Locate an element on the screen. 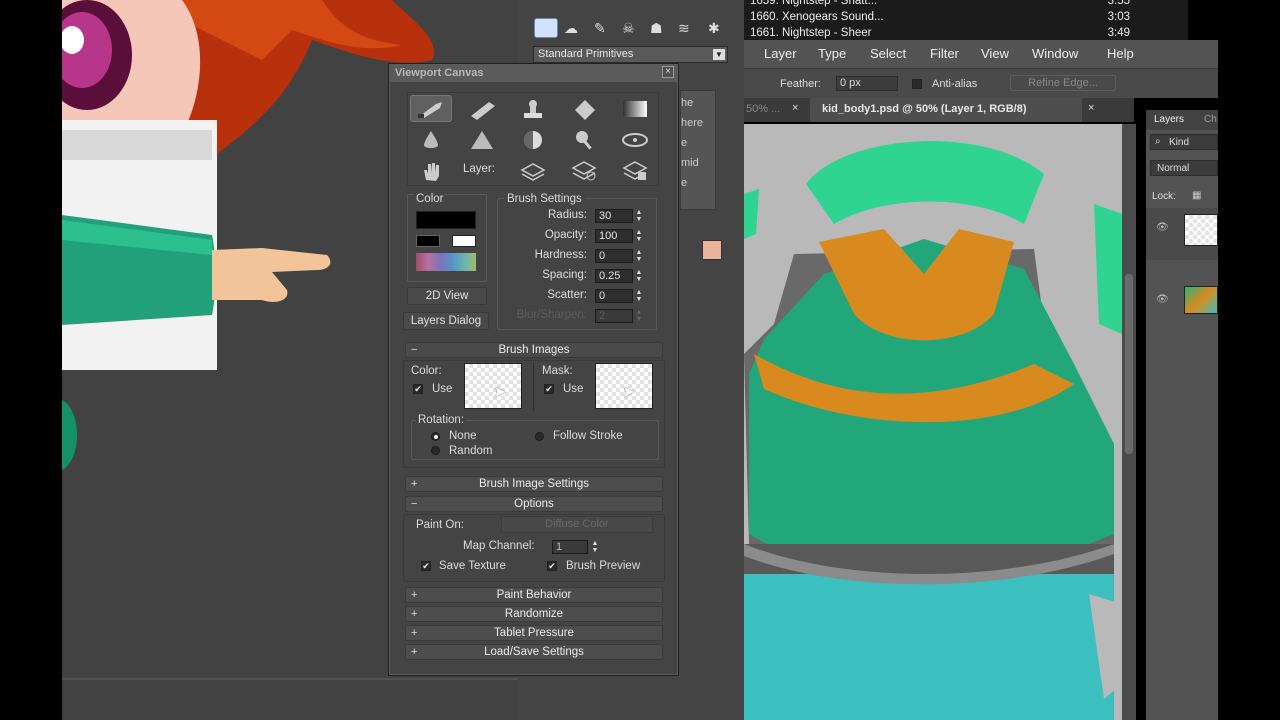  menu-window: Window is located at coordinates (1055, 53).